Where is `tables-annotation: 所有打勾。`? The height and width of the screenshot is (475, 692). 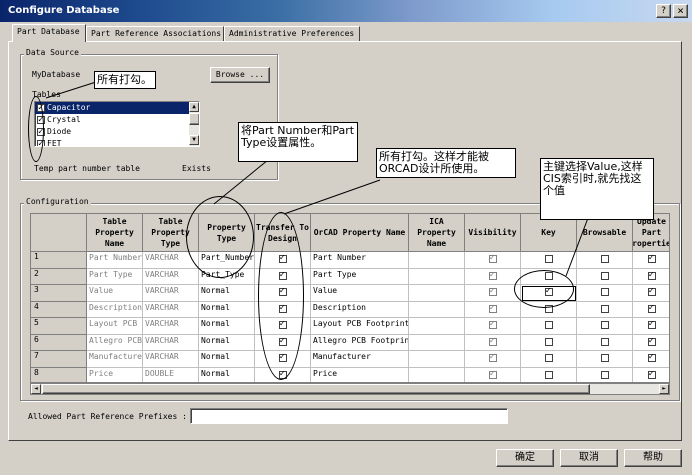
tables-annotation: 所有打勾。 is located at coordinates (125, 80).